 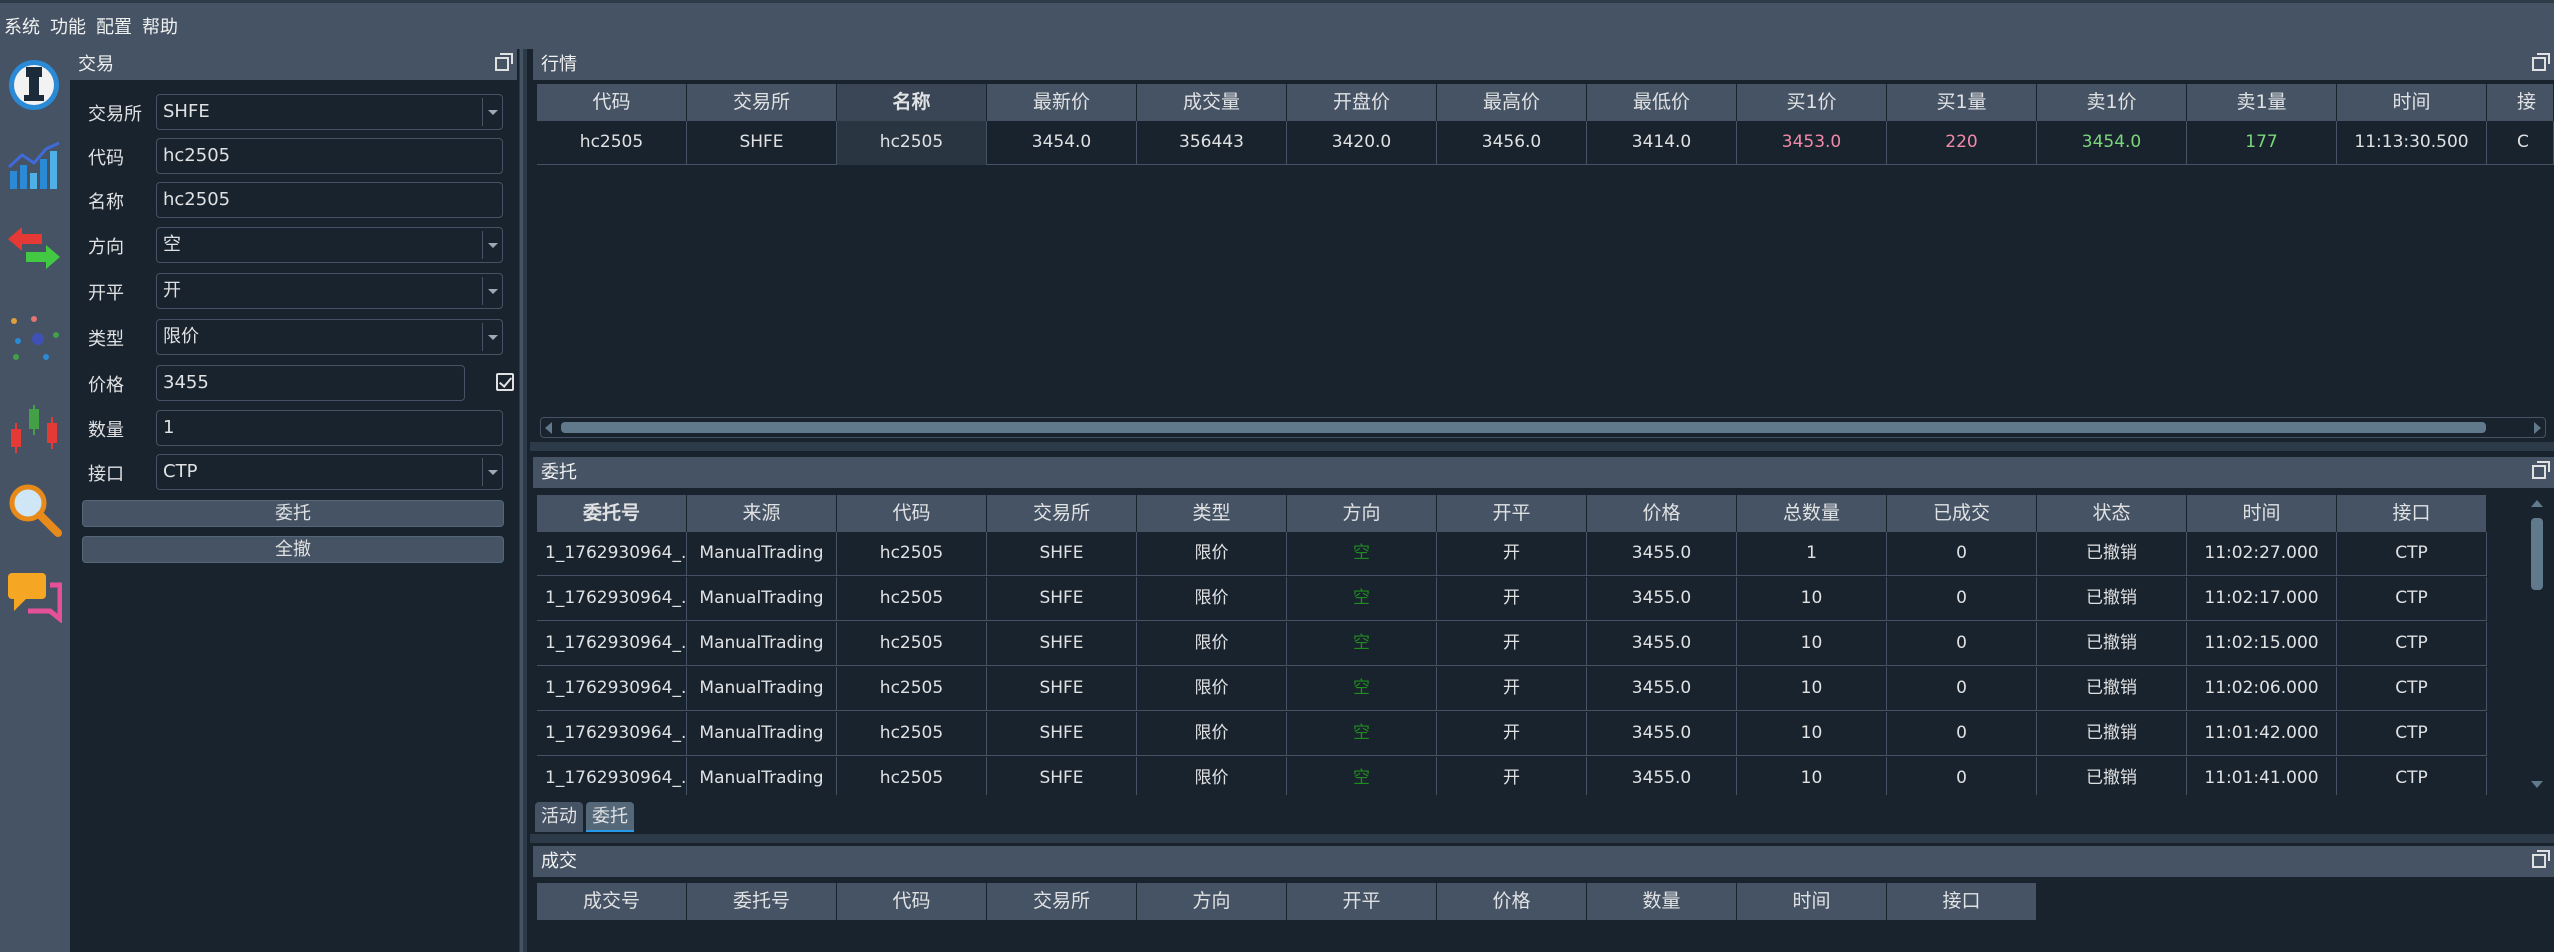 I want to click on cancel-all-button: 全撤, so click(x=293, y=549).